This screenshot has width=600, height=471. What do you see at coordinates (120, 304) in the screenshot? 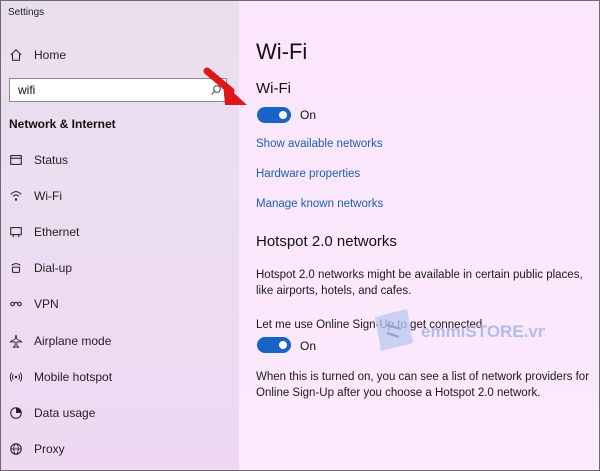
I see `sidebar-item-vpn: VPN` at bounding box center [120, 304].